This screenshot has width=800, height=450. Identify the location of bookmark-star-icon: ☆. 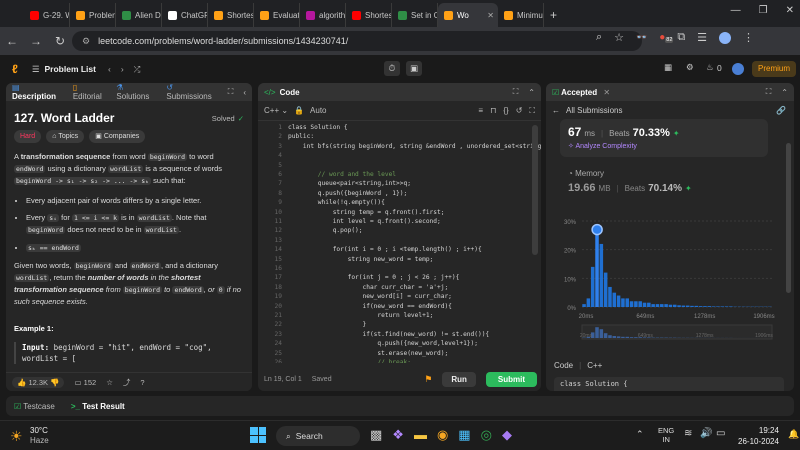
(619, 37).